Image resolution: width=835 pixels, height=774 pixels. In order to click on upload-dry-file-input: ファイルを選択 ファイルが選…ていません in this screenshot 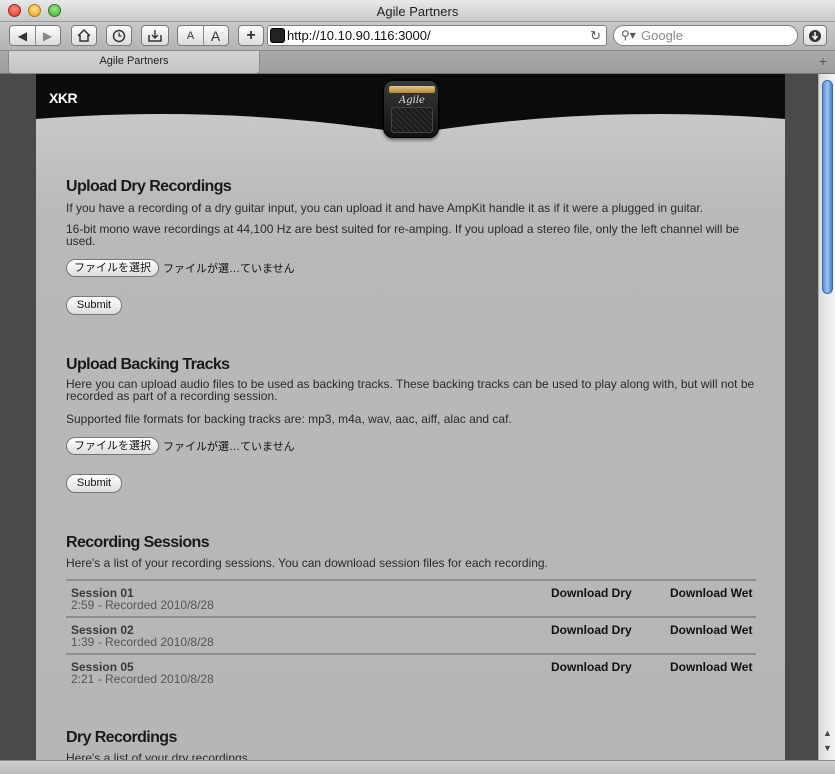, I will do `click(180, 268)`.